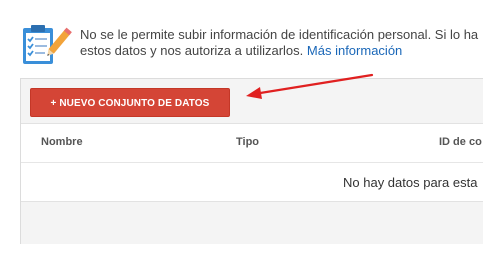 The width and height of the screenshot is (483, 253). Describe the element at coordinates (130, 102) in the screenshot. I see `new-data-set-button: + NUEVO CONJUNTO DE DATOS` at that location.